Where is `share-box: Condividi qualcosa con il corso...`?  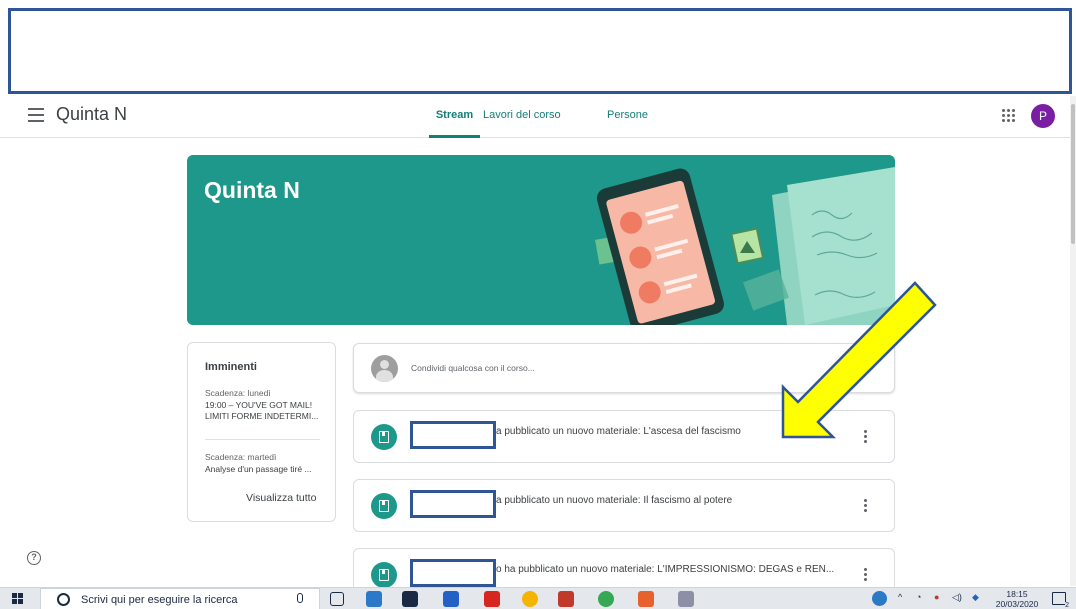 share-box: Condividi qualcosa con il corso... is located at coordinates (624, 368).